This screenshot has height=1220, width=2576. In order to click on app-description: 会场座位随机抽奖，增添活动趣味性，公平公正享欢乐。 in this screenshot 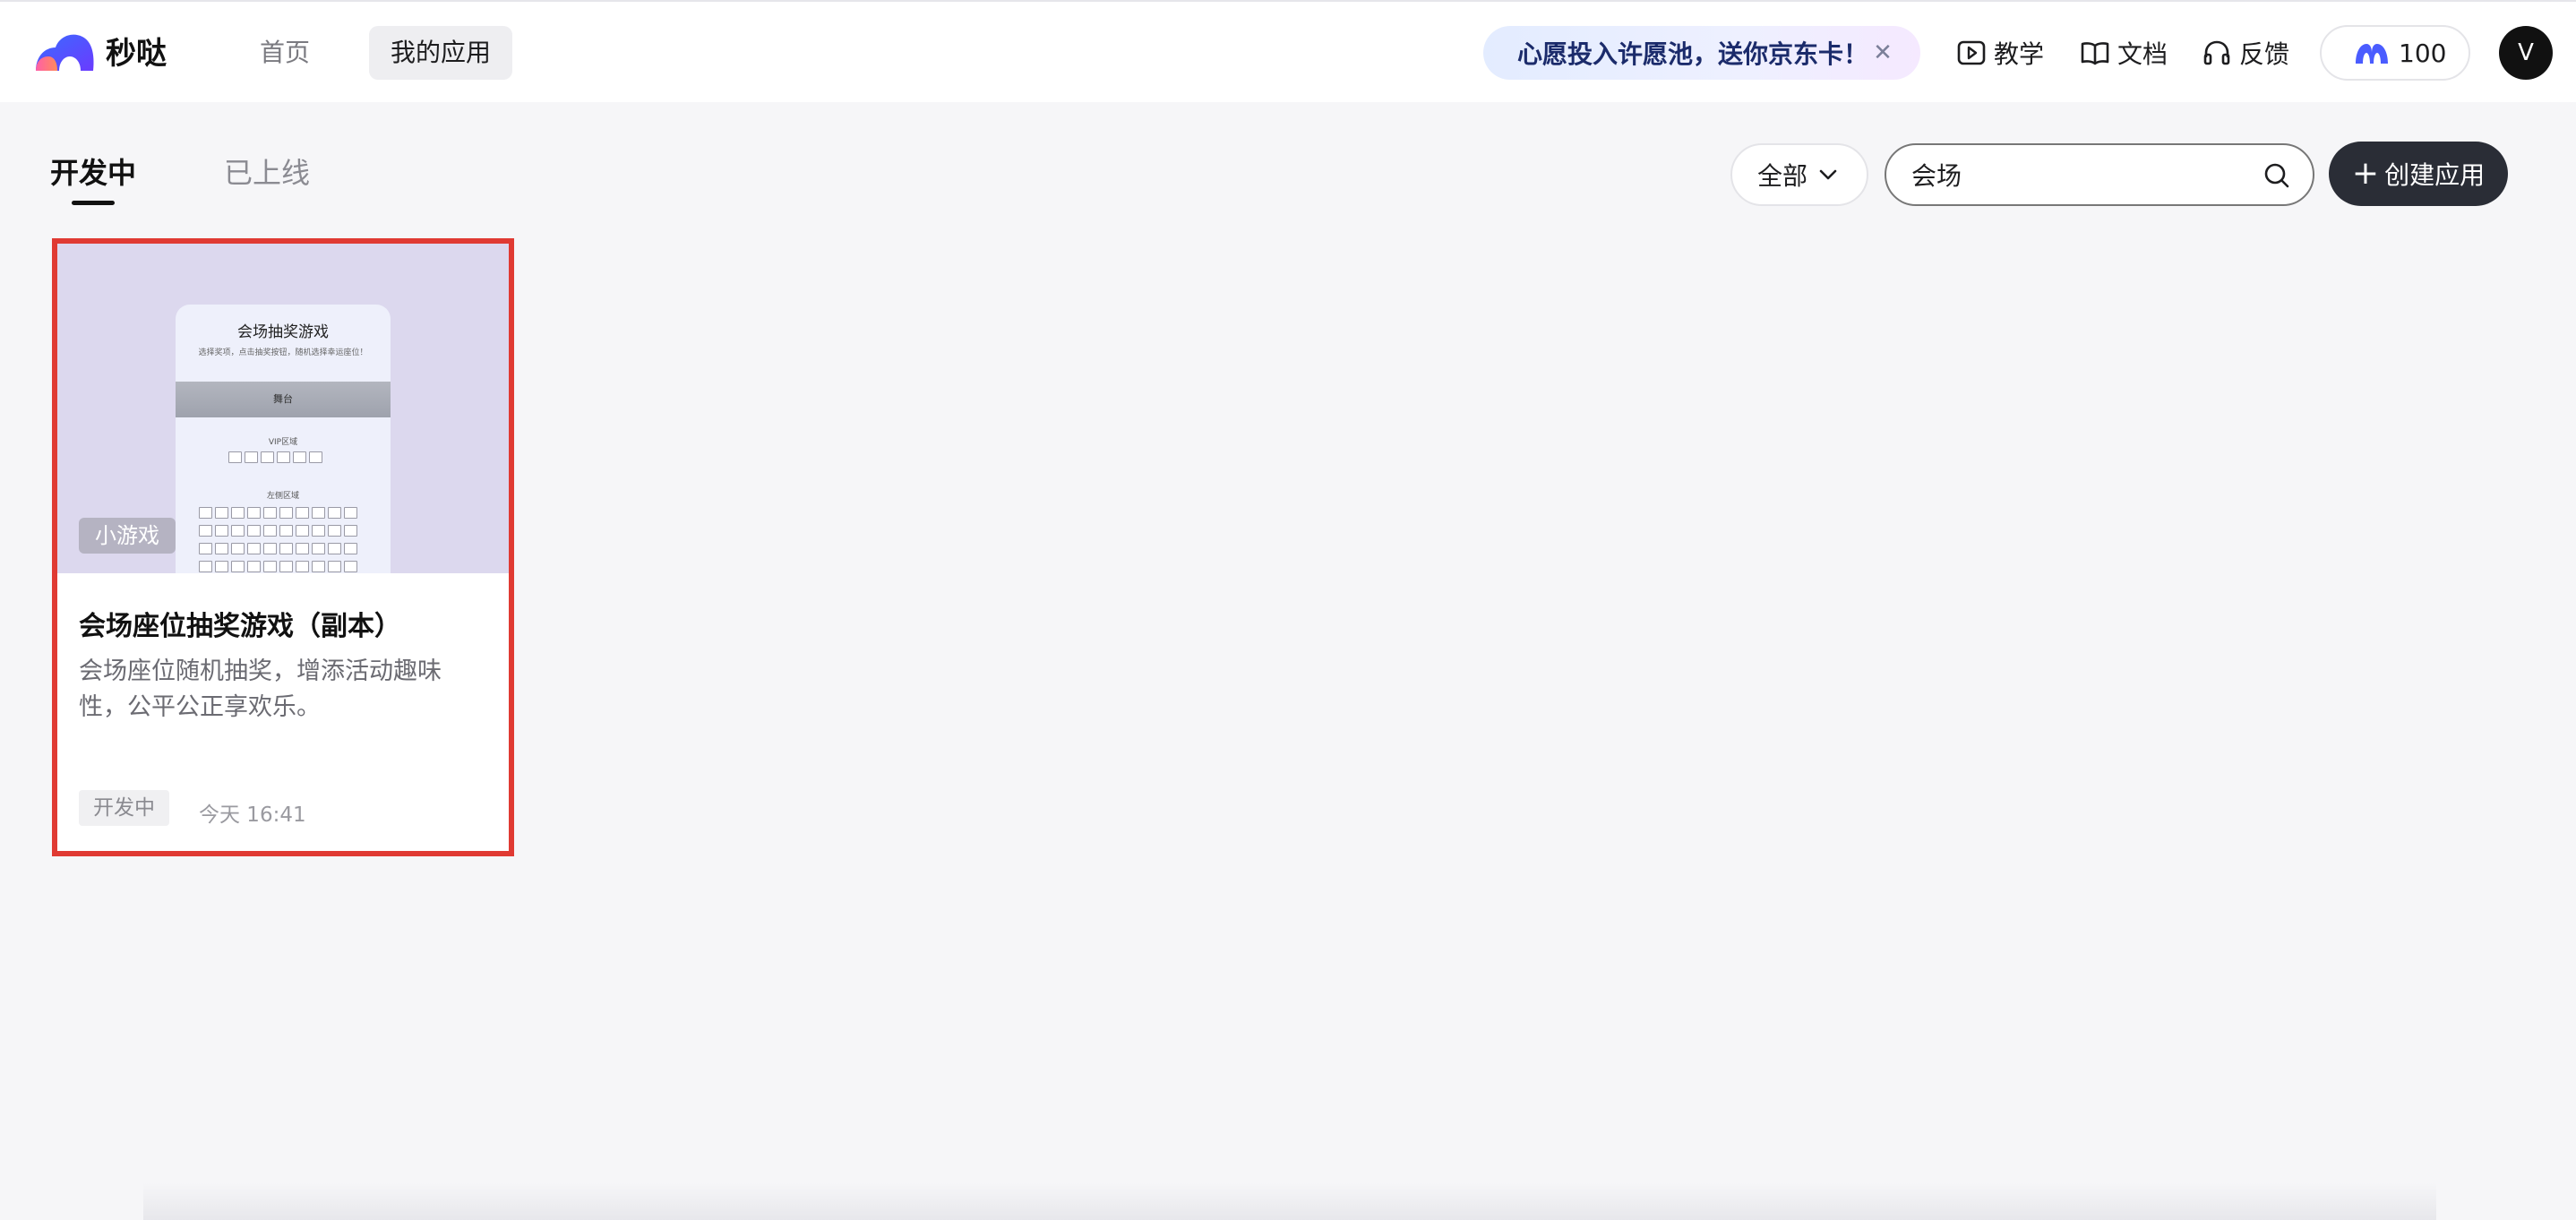, I will do `click(260, 689)`.